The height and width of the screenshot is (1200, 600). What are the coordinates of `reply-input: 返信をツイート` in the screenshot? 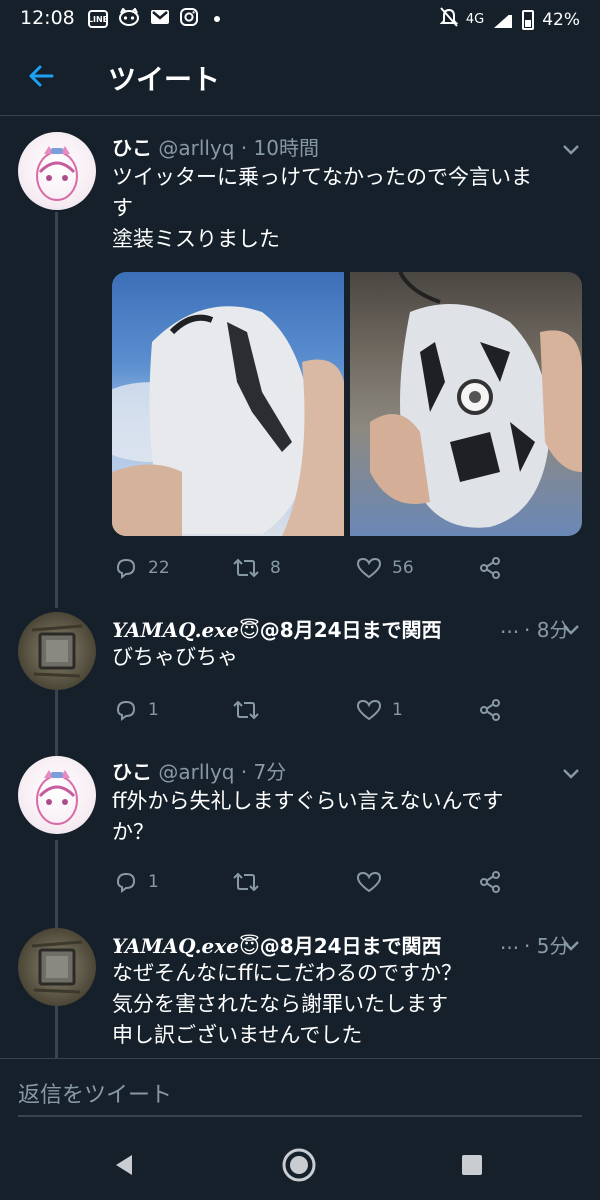 It's located at (300, 1097).